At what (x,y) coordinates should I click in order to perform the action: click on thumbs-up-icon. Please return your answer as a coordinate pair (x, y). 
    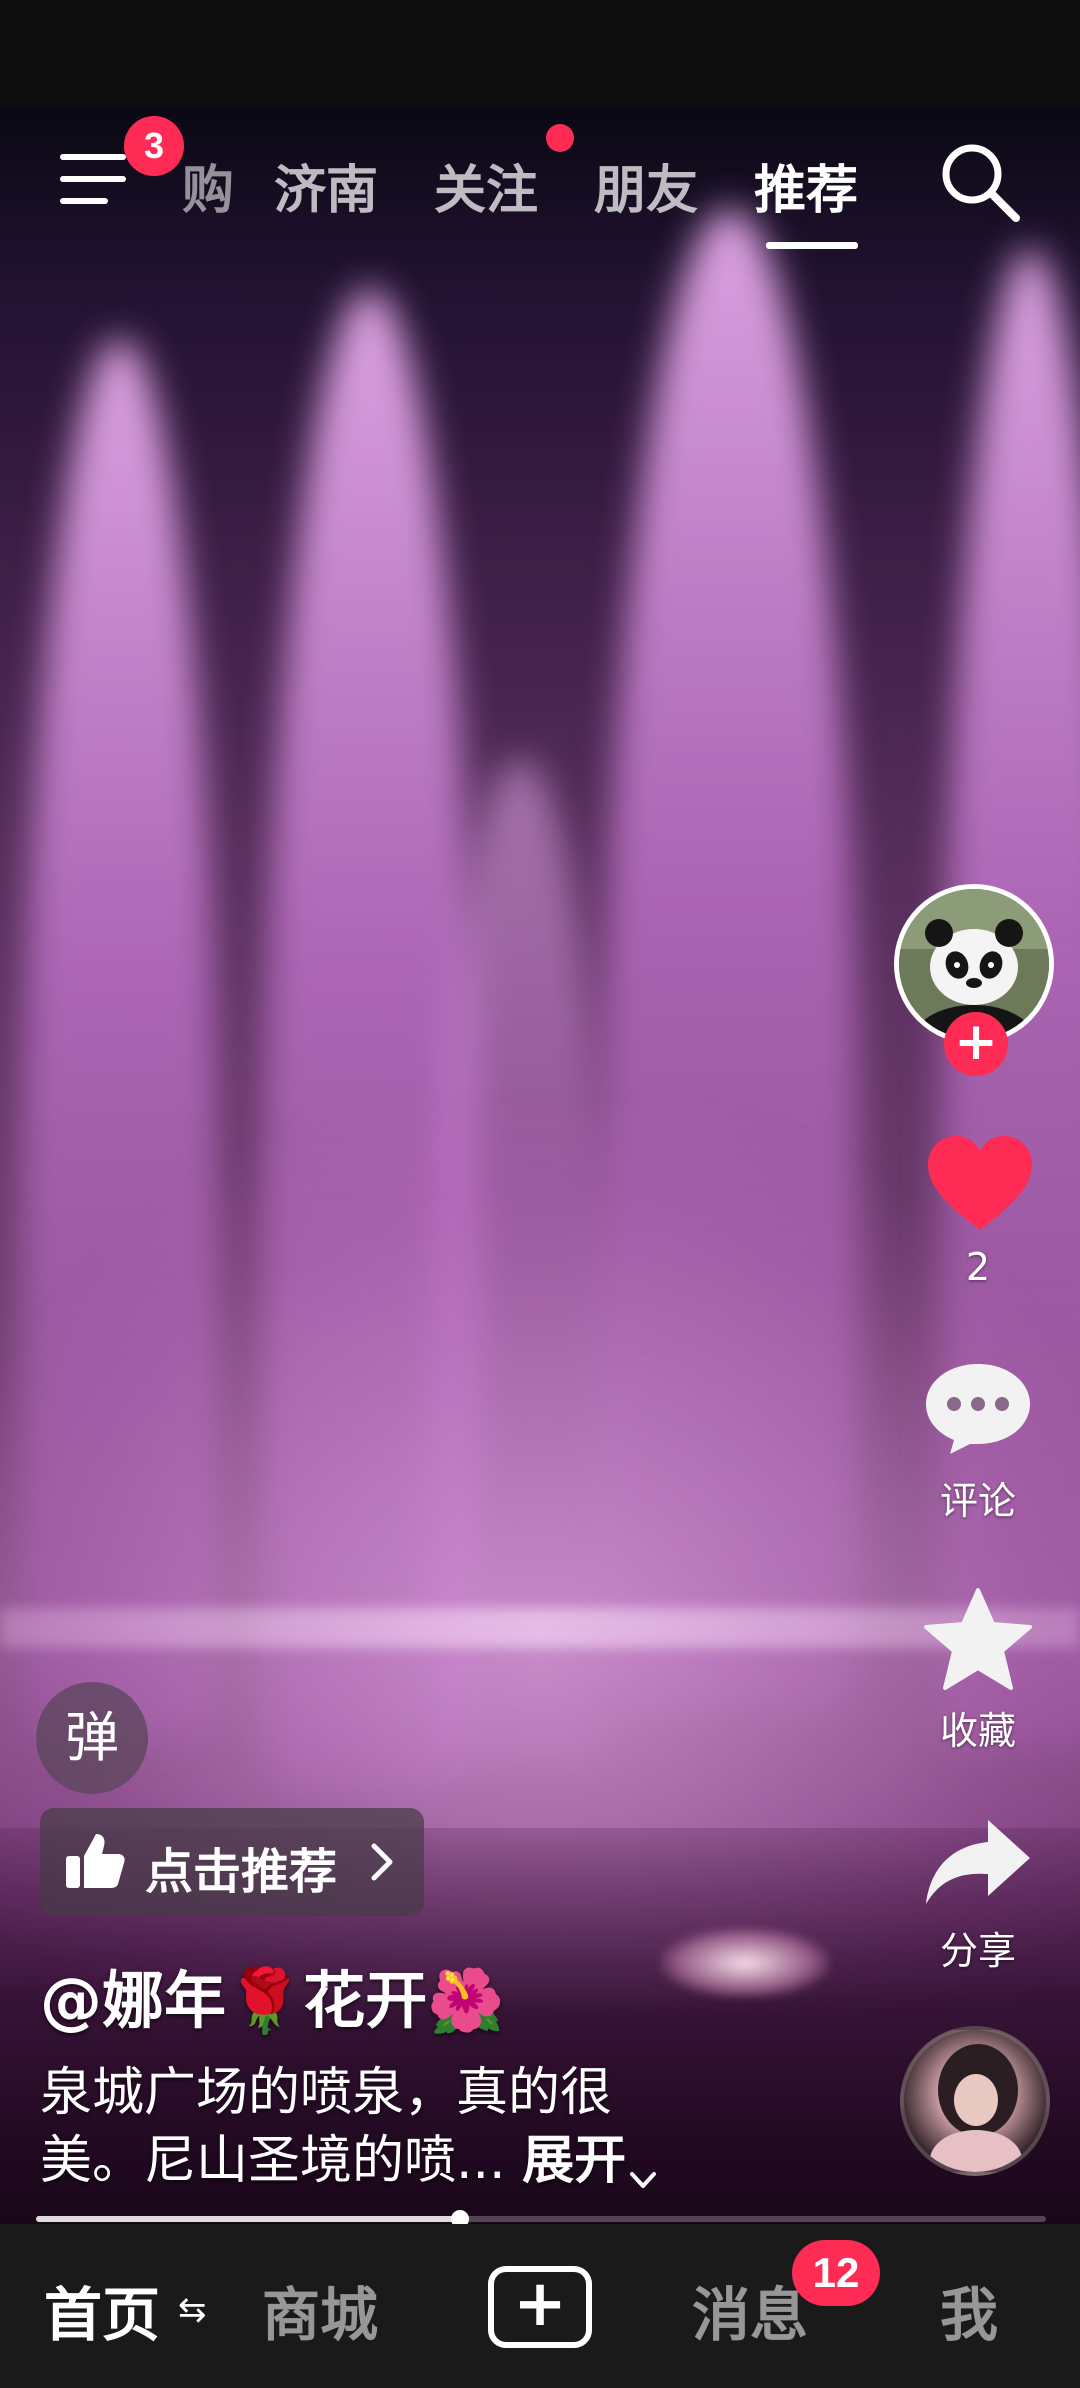
    Looking at the image, I should click on (95, 1861).